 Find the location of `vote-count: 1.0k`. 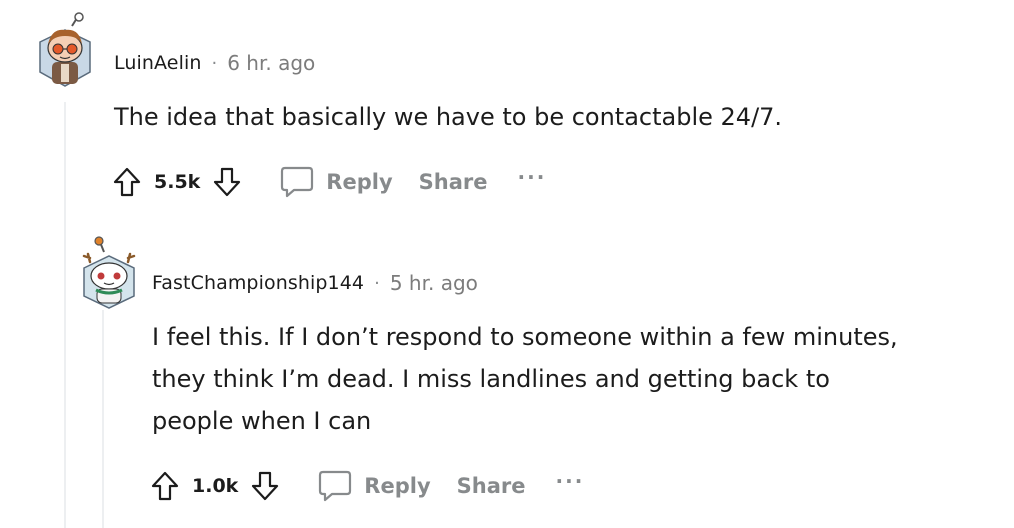

vote-count: 1.0k is located at coordinates (215, 486).